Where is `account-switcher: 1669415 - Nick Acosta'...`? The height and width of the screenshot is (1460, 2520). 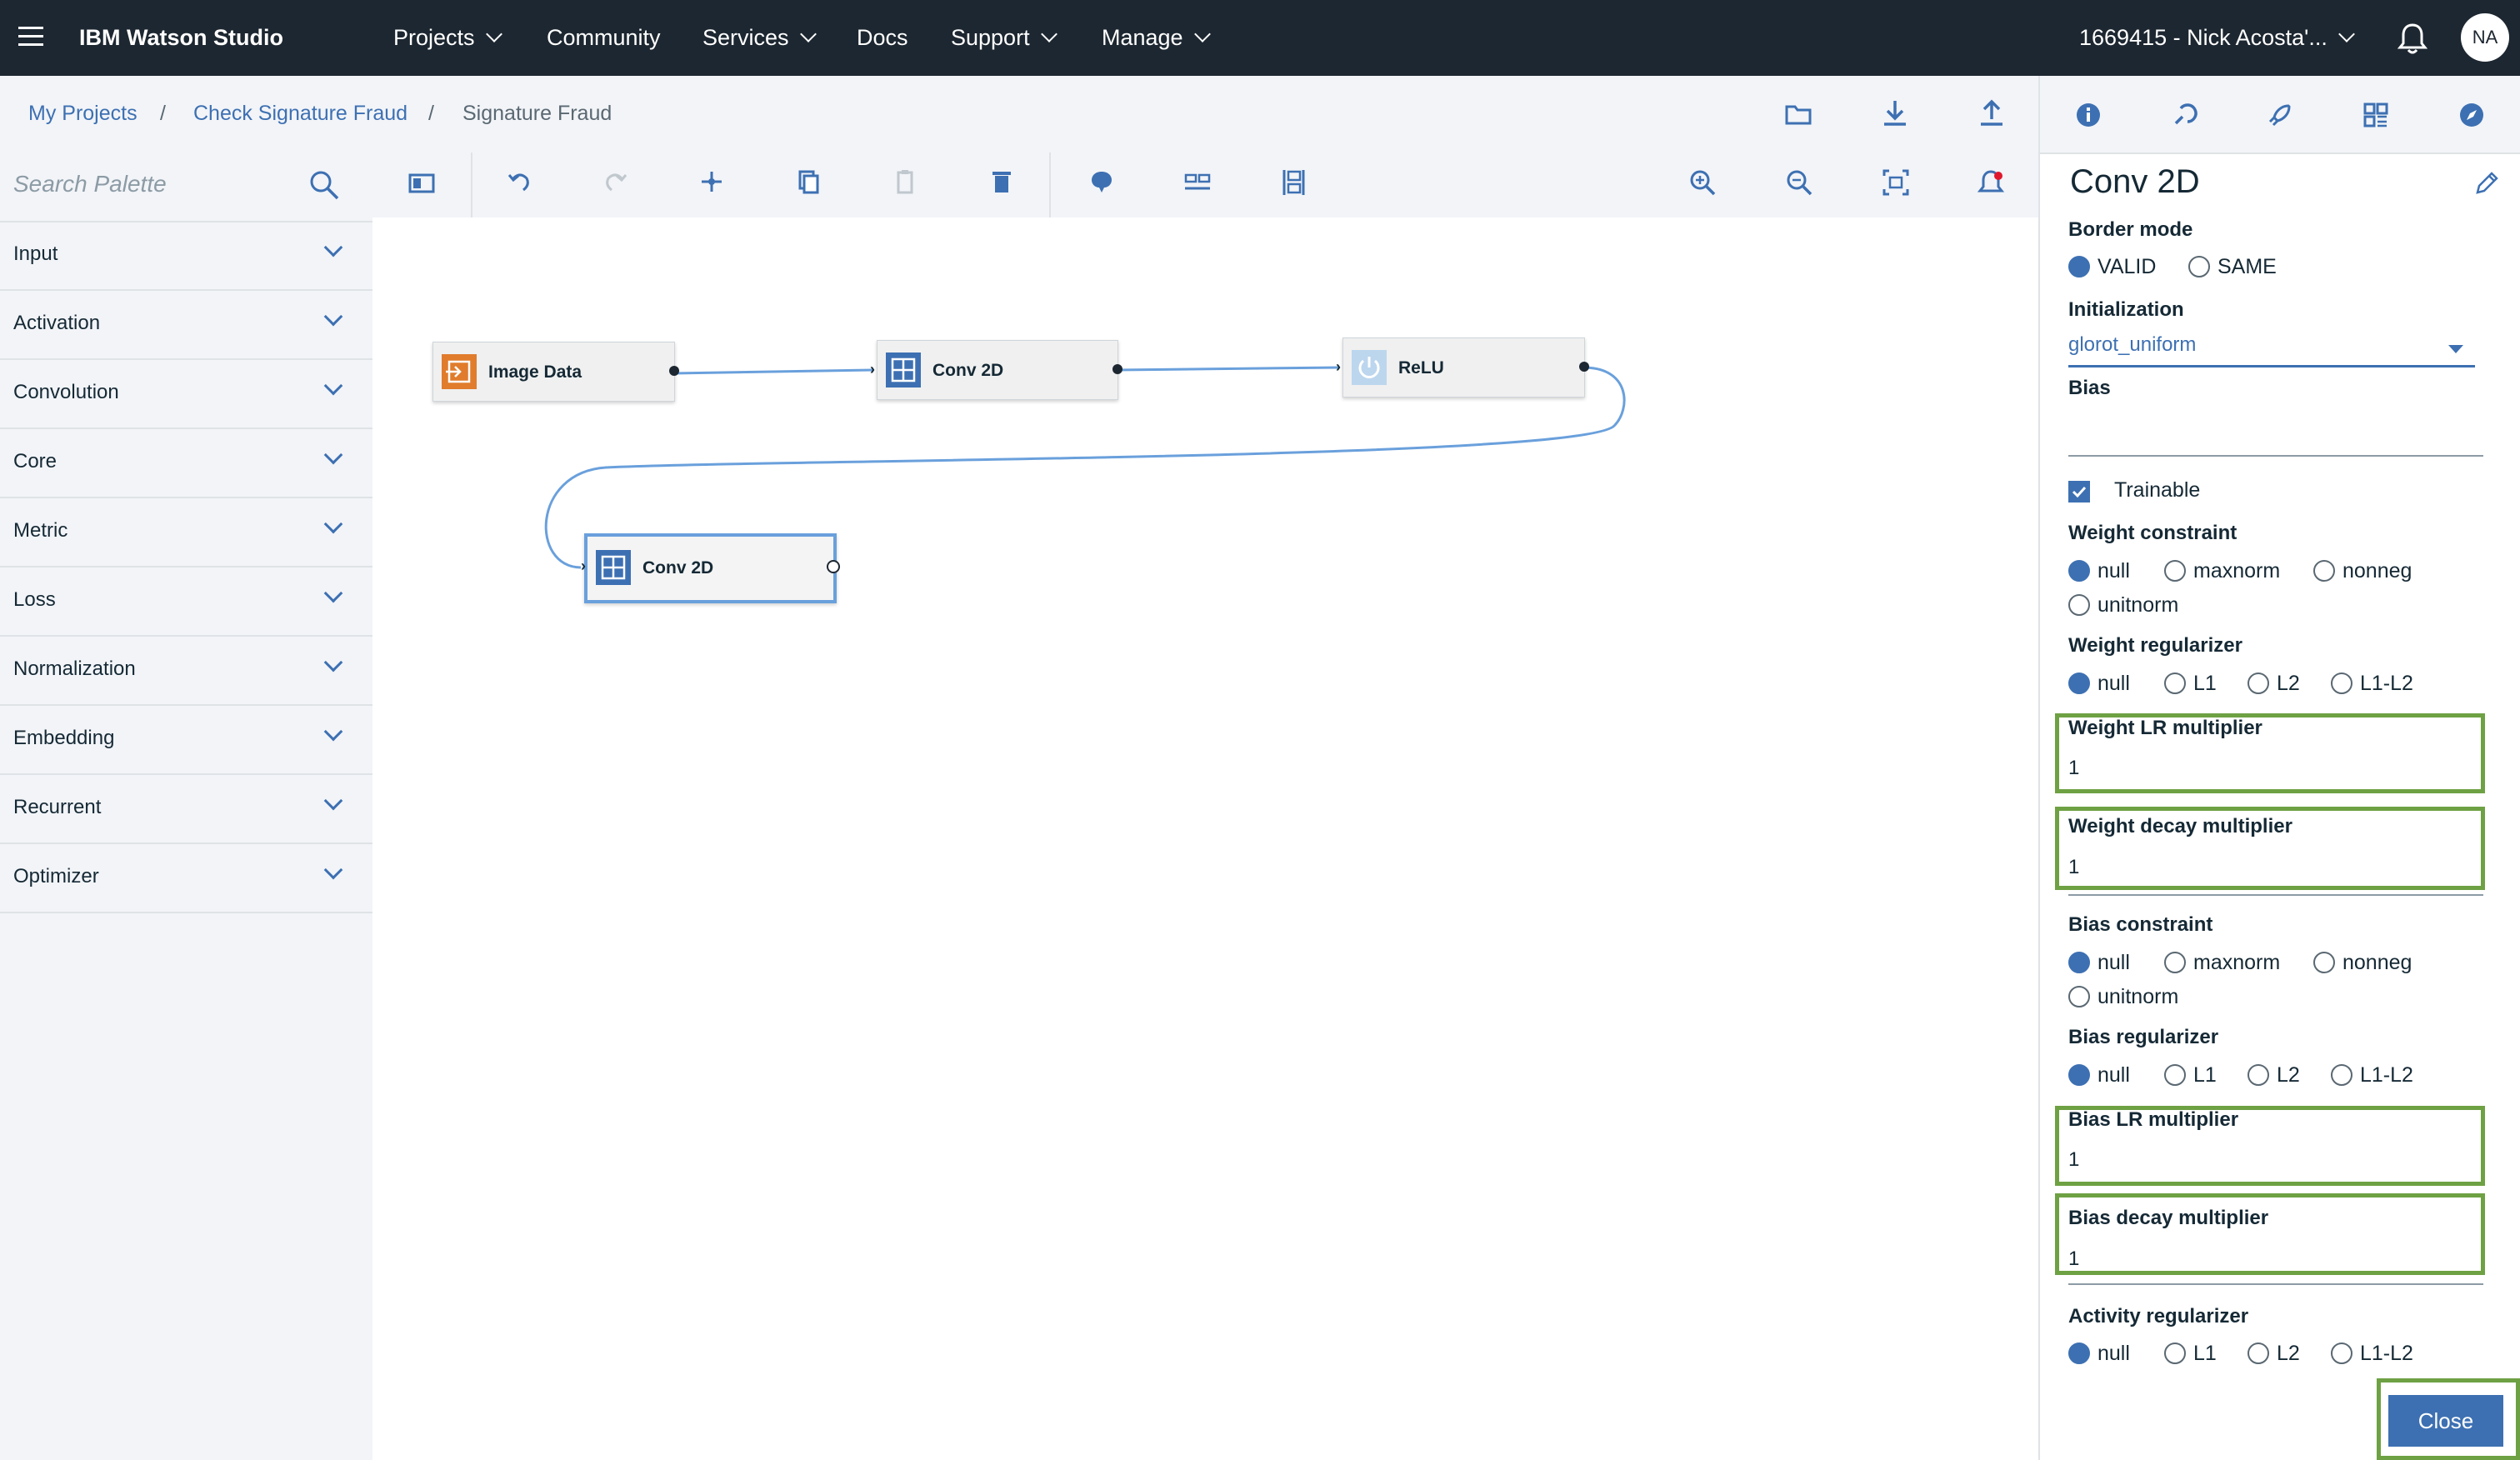 account-switcher: 1669415 - Nick Acosta'... is located at coordinates (2217, 38).